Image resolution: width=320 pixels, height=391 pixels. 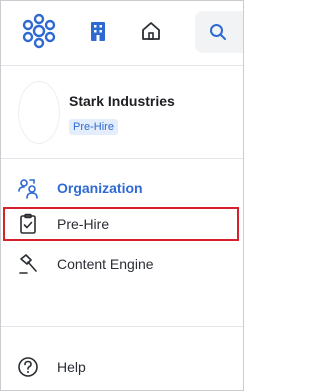 What do you see at coordinates (151, 31) in the screenshot?
I see `home-icon` at bounding box center [151, 31].